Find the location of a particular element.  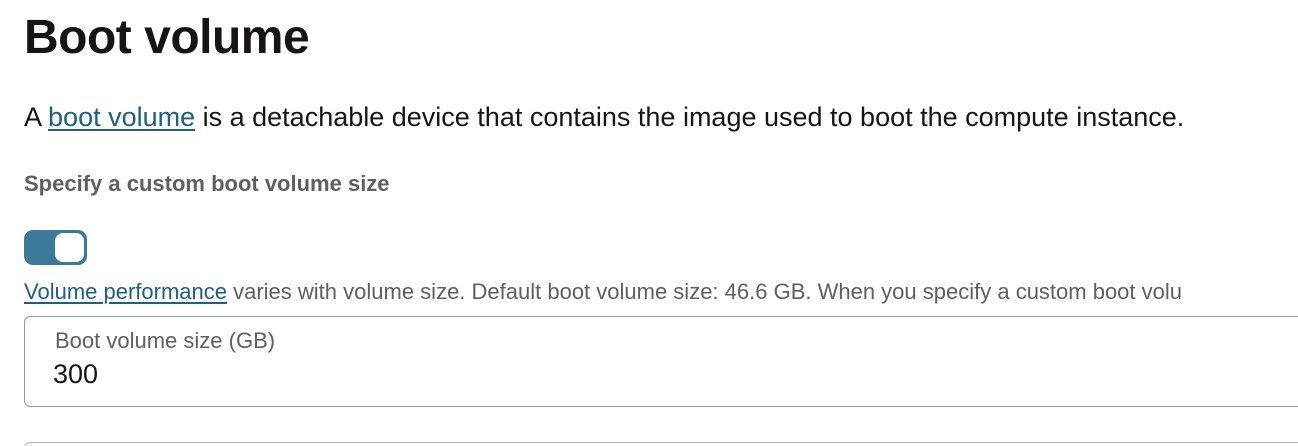

section-title: Boot volume is located at coordinates (167, 37).